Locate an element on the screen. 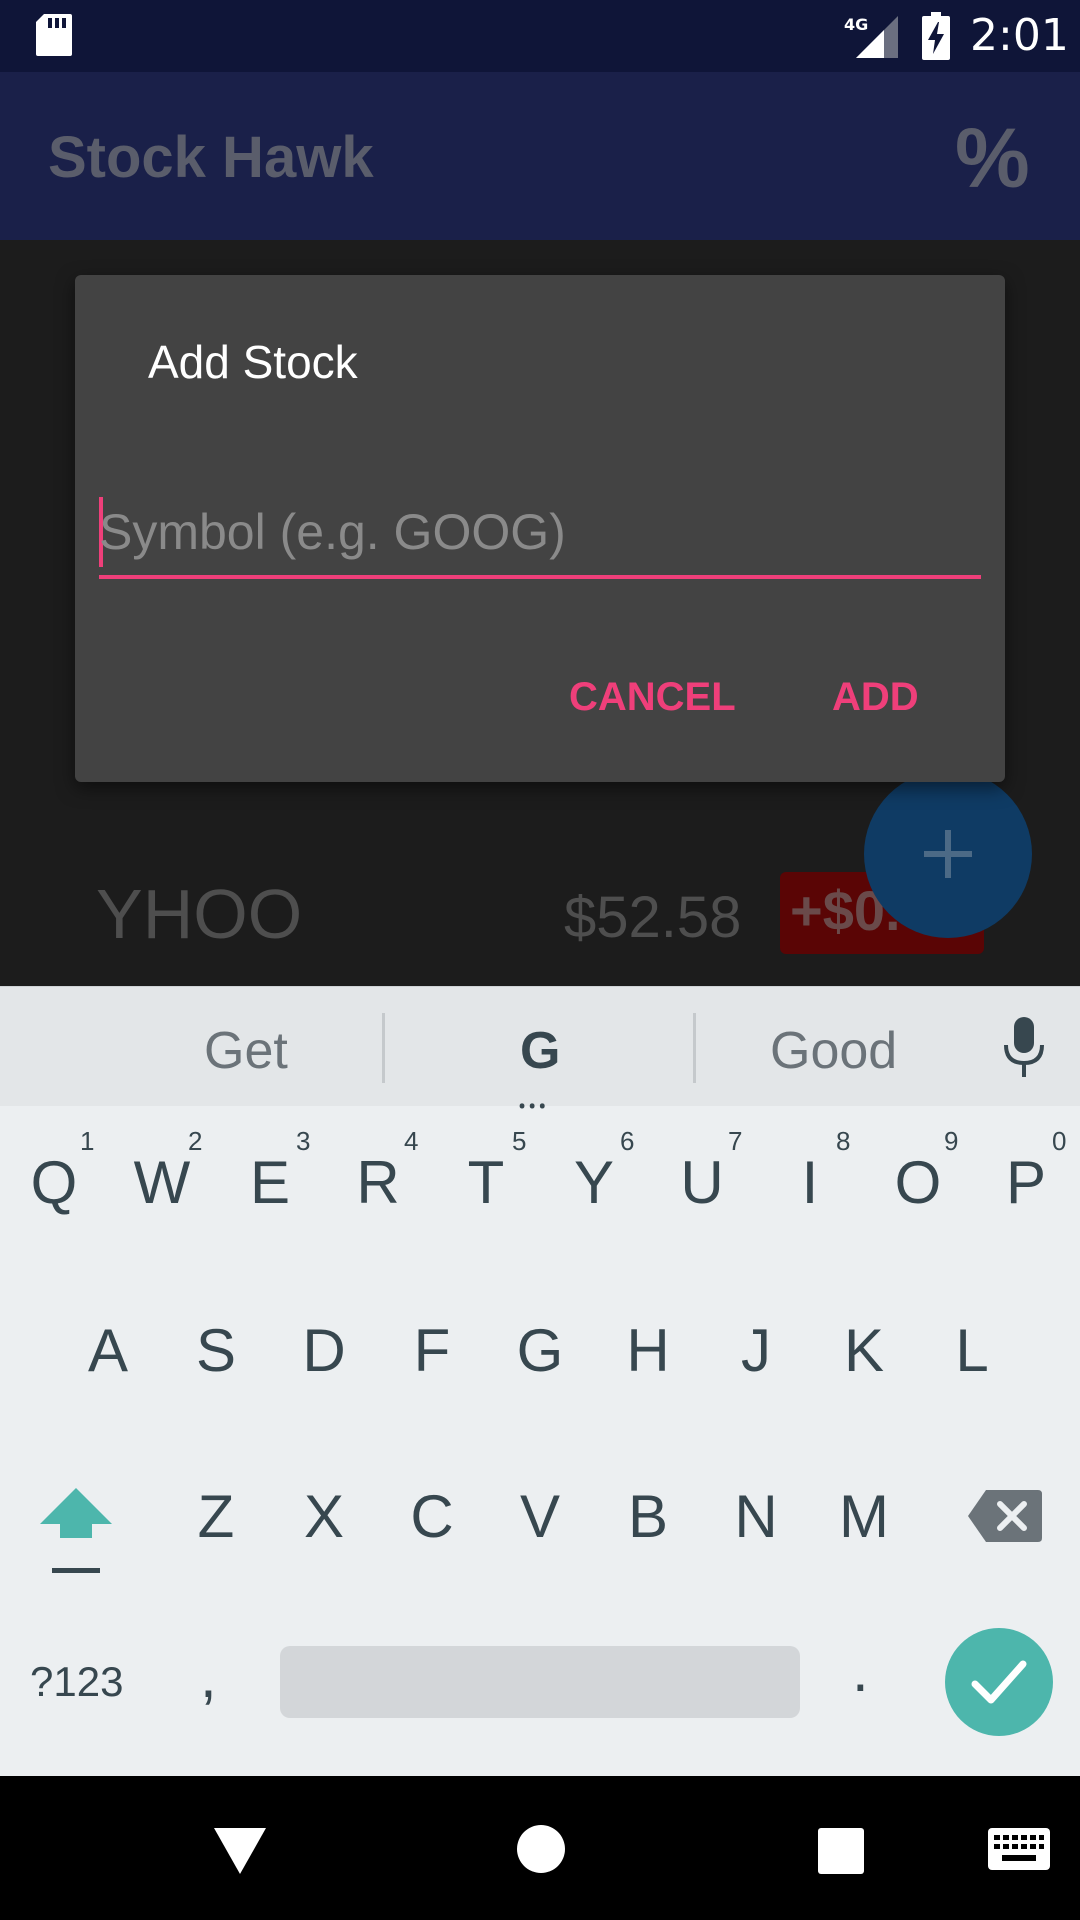 Image resolution: width=1080 pixels, height=1920 pixels. key-k: K is located at coordinates (864, 1350).